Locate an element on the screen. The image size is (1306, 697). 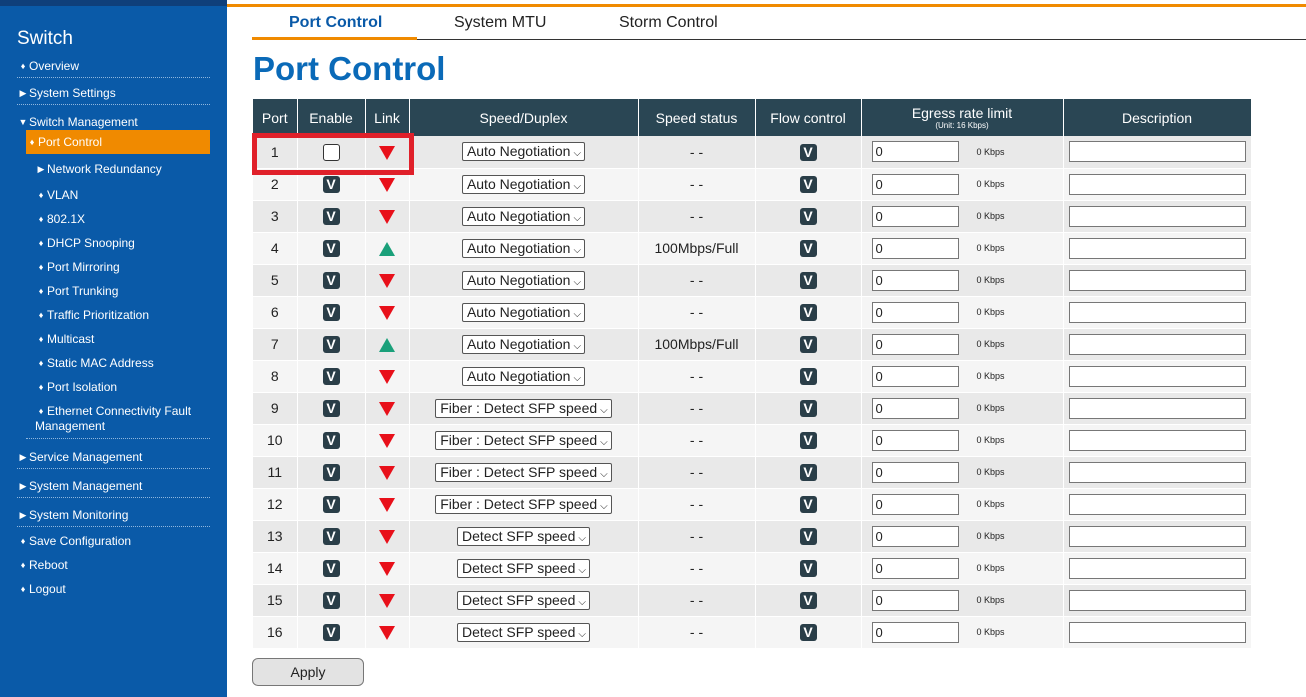
sidebar-item-reboot: ♦ Reboot is located at coordinates (113, 565).